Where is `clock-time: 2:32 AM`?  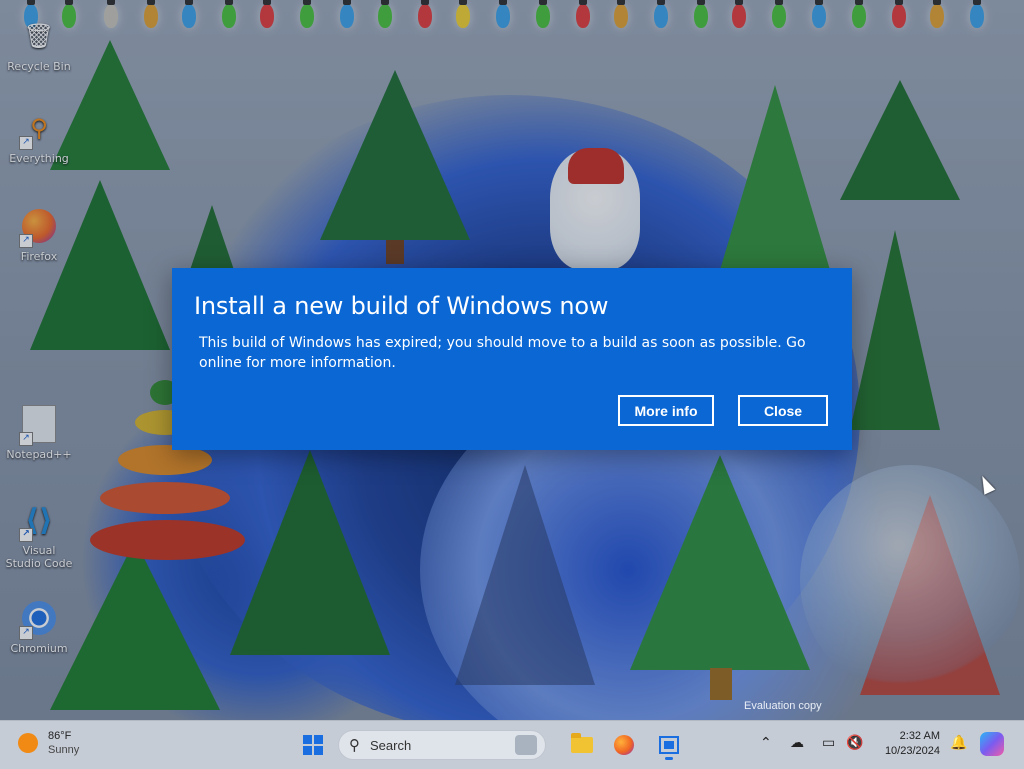 clock-time: 2:32 AM is located at coordinates (919, 736).